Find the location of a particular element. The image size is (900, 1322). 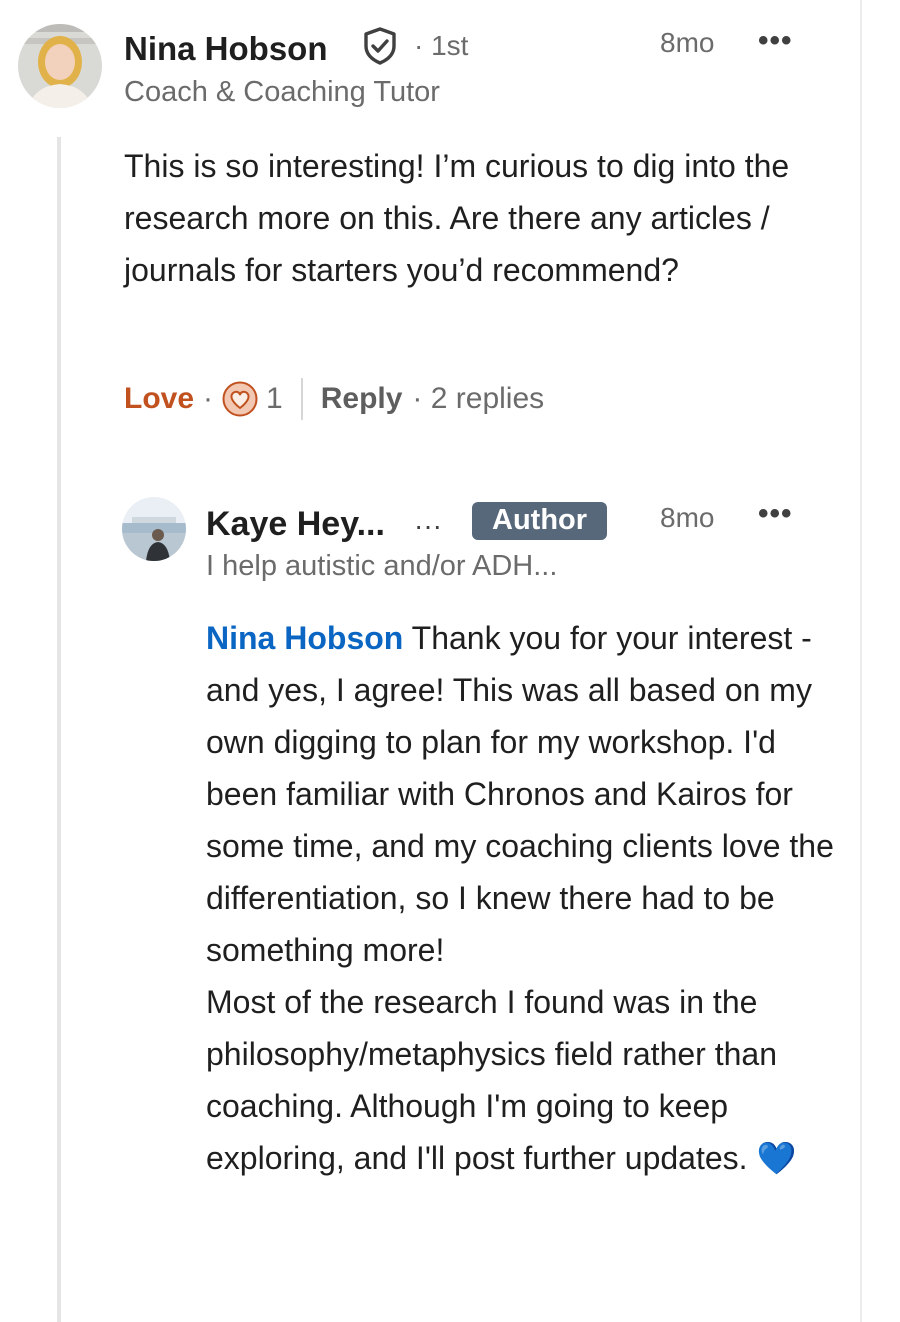

thread-line is located at coordinates (59, 729).